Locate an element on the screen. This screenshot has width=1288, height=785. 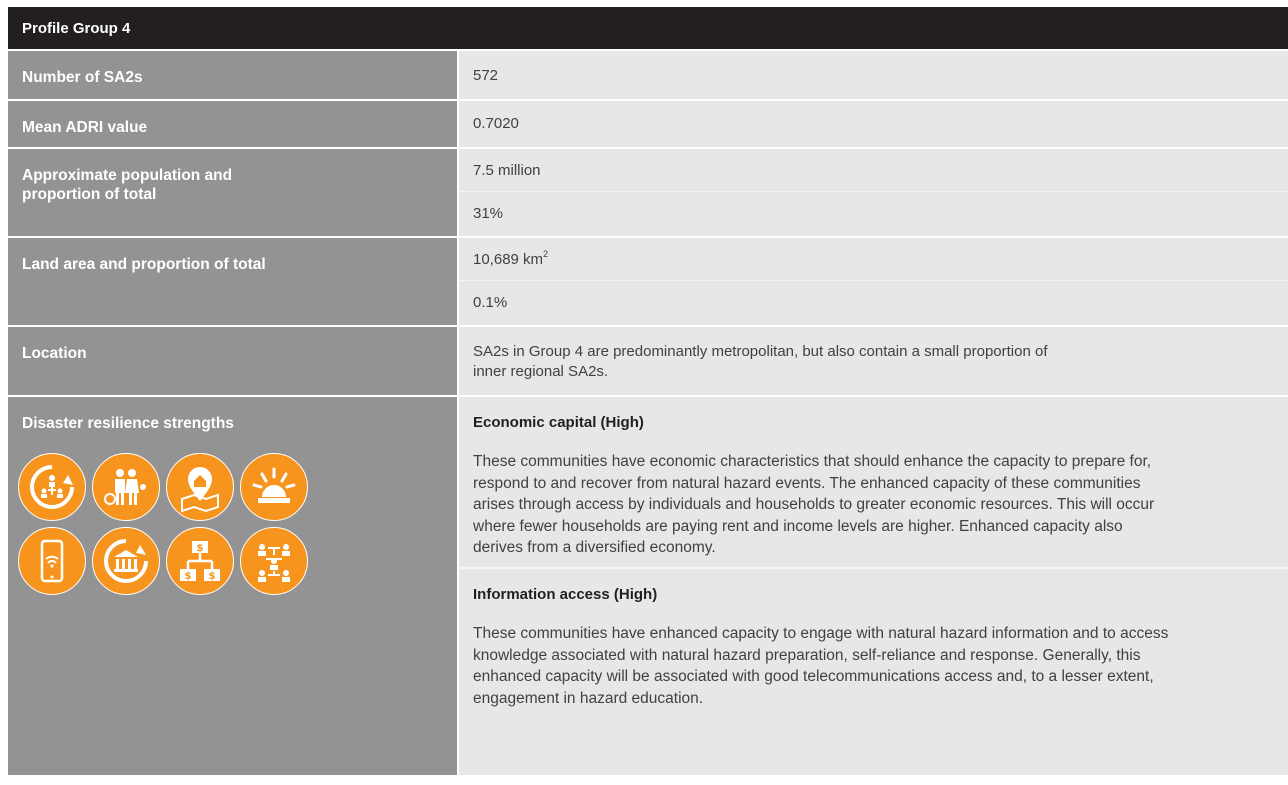
value-cell: 572 is located at coordinates (873, 75).